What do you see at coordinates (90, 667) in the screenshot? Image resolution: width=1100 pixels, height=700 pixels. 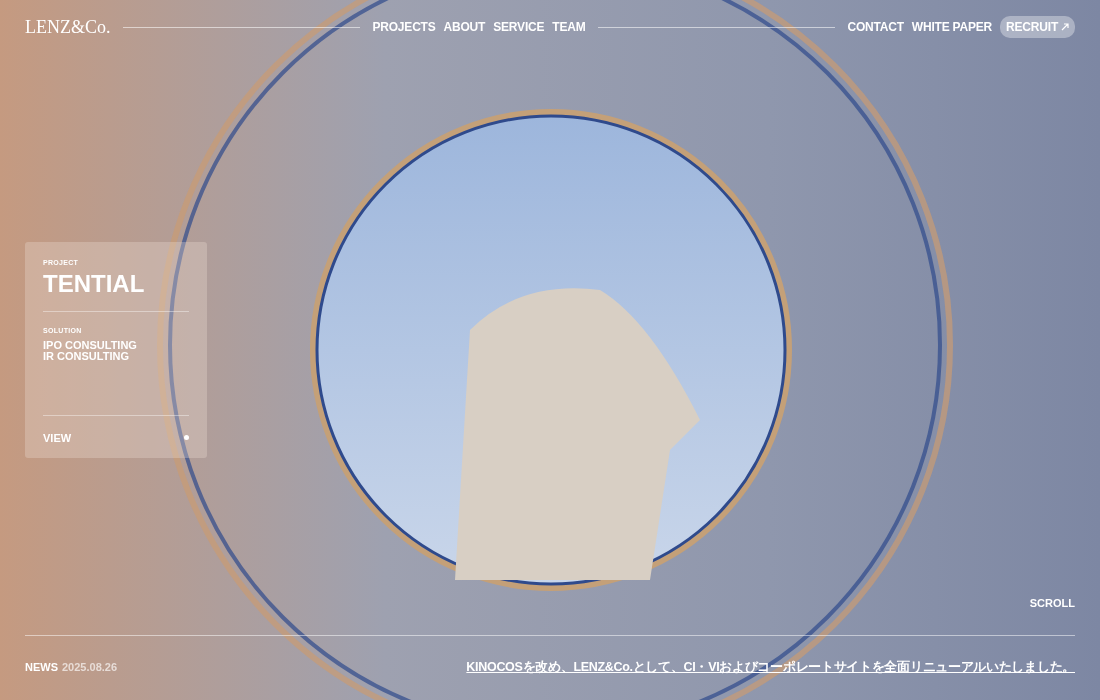 I see `news-date: 2025.08.26` at bounding box center [90, 667].